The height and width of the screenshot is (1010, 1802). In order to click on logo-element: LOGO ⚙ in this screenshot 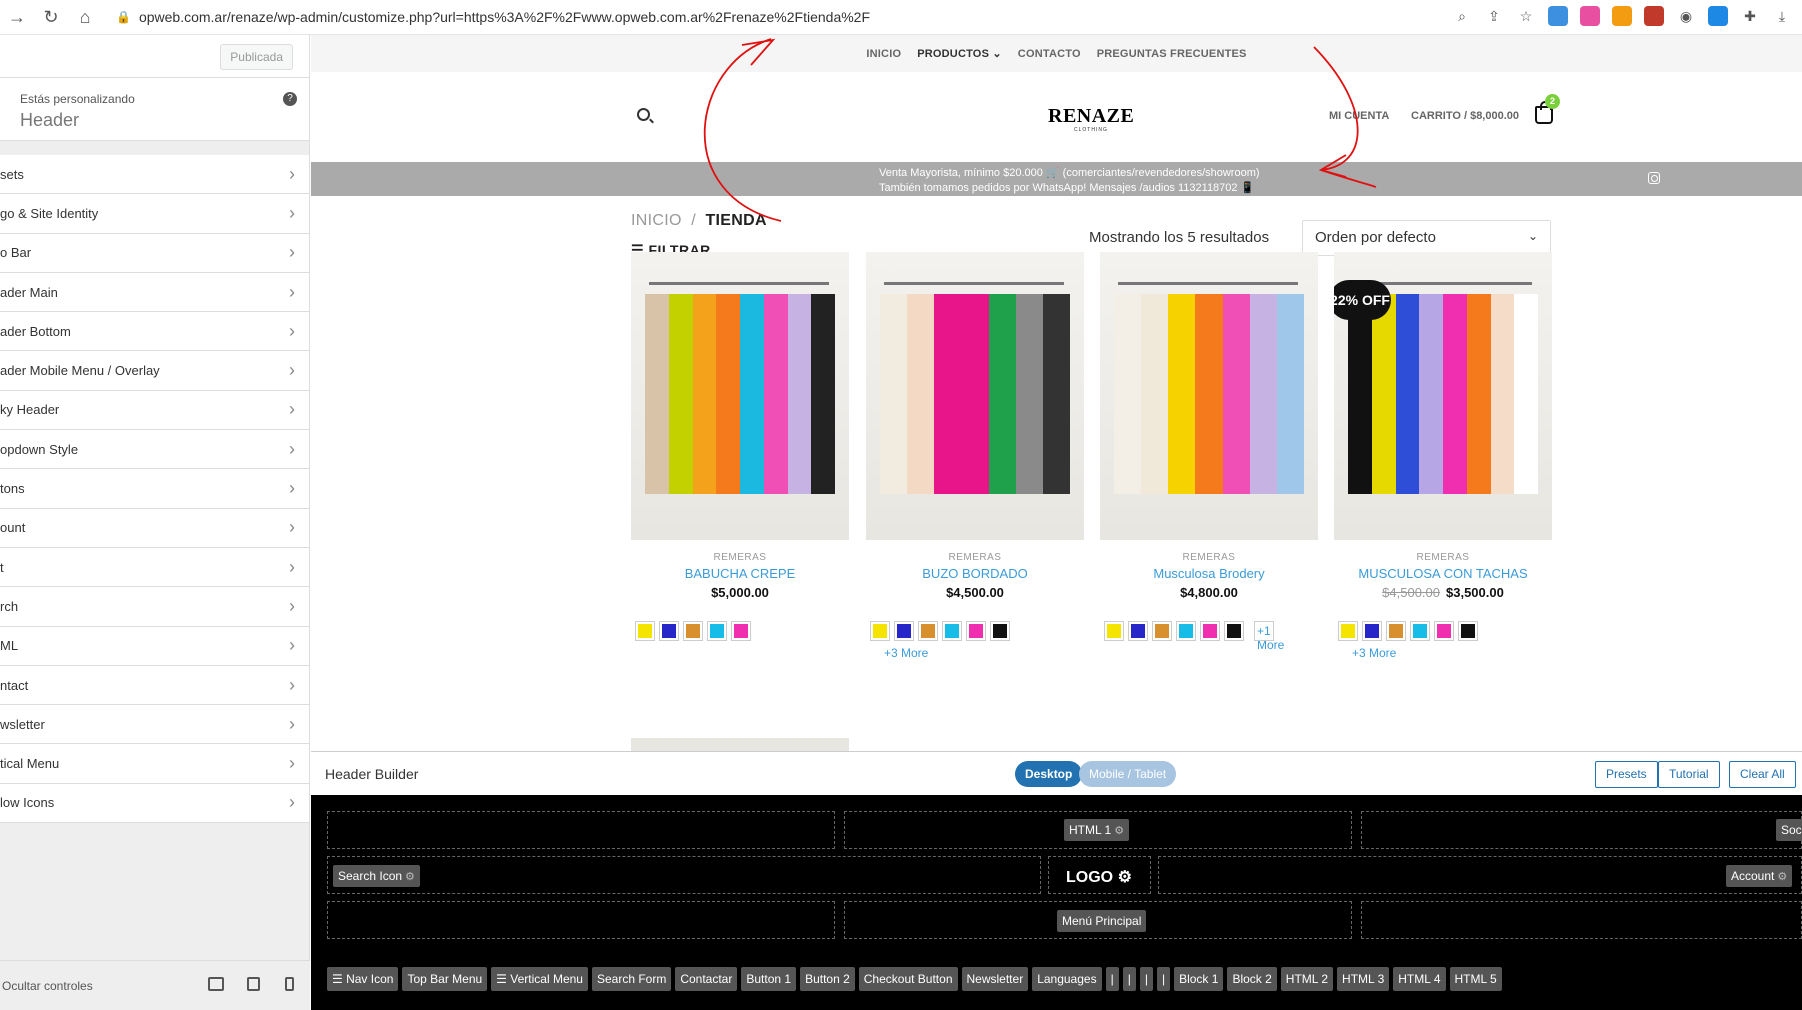, I will do `click(1099, 877)`.